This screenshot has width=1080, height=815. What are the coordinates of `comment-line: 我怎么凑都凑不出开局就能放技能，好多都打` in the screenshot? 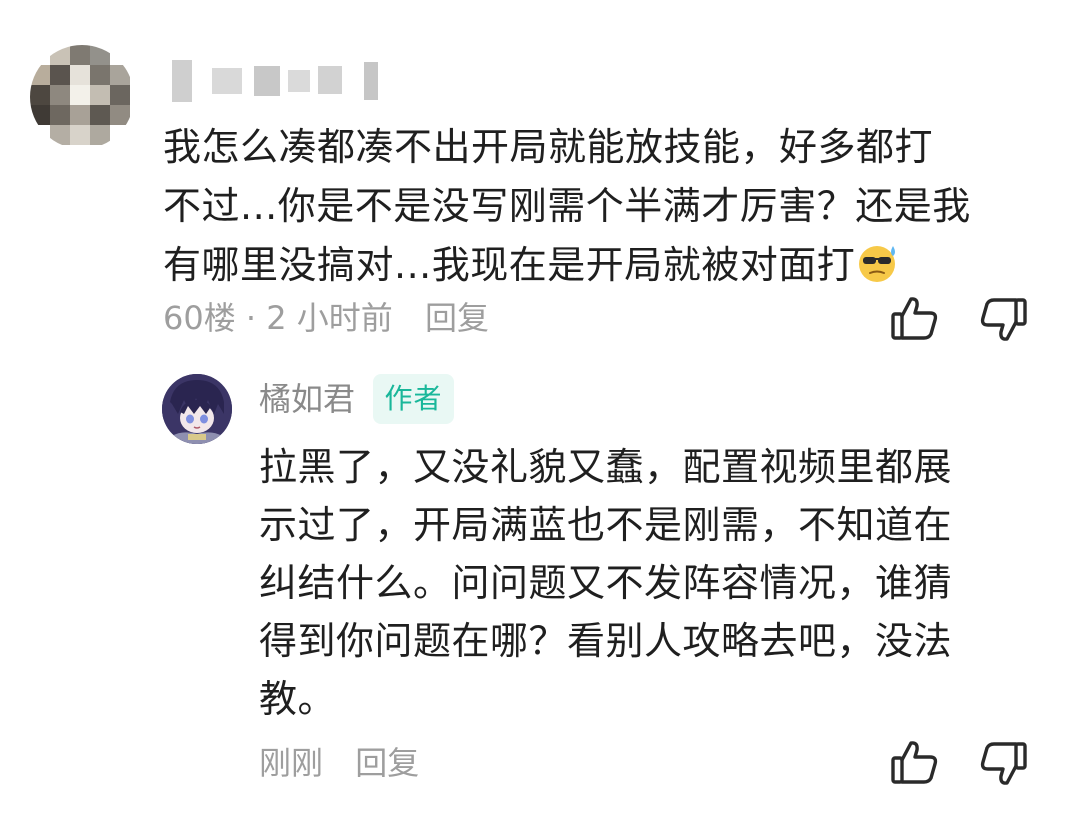 It's located at (548, 147).